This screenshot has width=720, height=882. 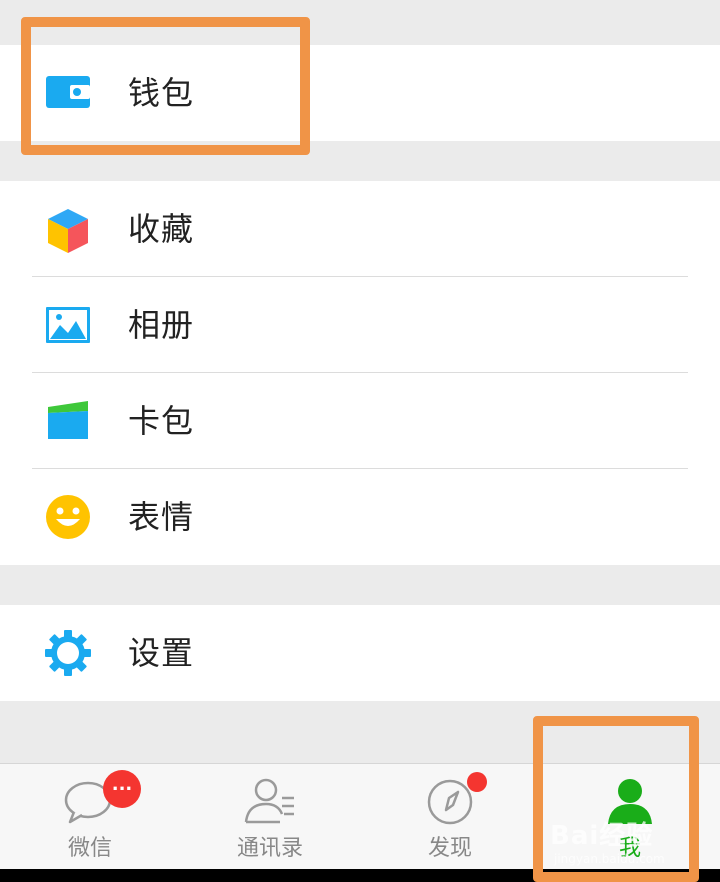 I want to click on contacts-icon, so click(x=269, y=801).